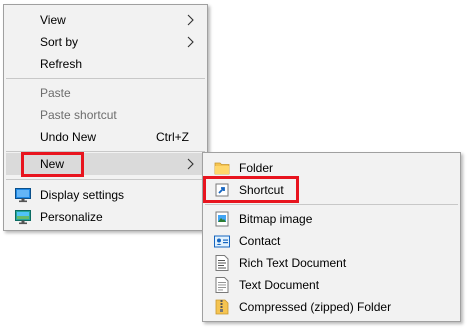  I want to click on zip-folder-icon, so click(222, 307).